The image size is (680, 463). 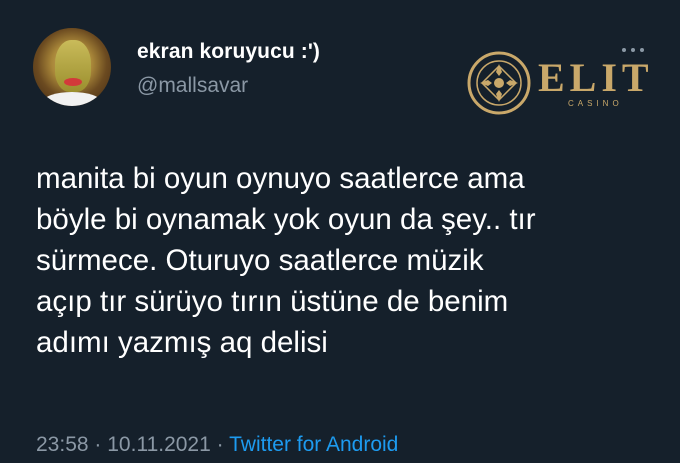 What do you see at coordinates (280, 178) in the screenshot?
I see `tweet-line: manita bi oyun oynuyo saatlerce ama` at bounding box center [280, 178].